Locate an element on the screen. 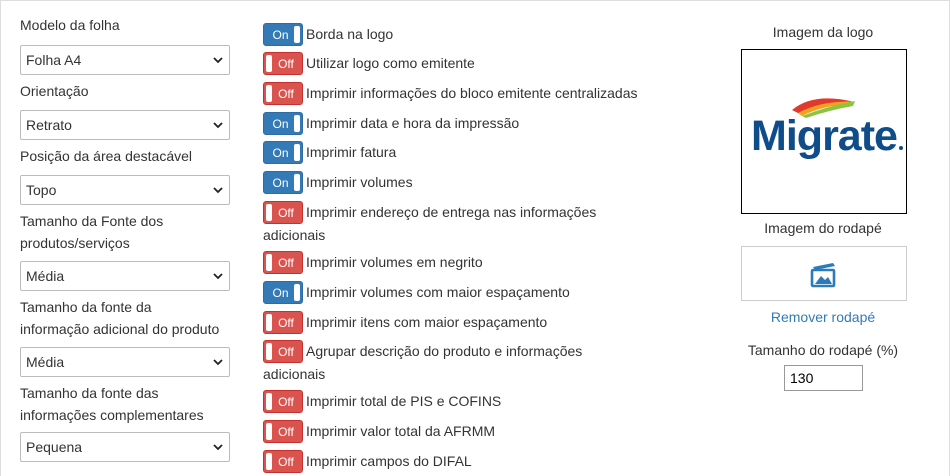 The height and width of the screenshot is (476, 950). toggle-label: Imprimir volumes com maior espaçamento is located at coordinates (438, 292).